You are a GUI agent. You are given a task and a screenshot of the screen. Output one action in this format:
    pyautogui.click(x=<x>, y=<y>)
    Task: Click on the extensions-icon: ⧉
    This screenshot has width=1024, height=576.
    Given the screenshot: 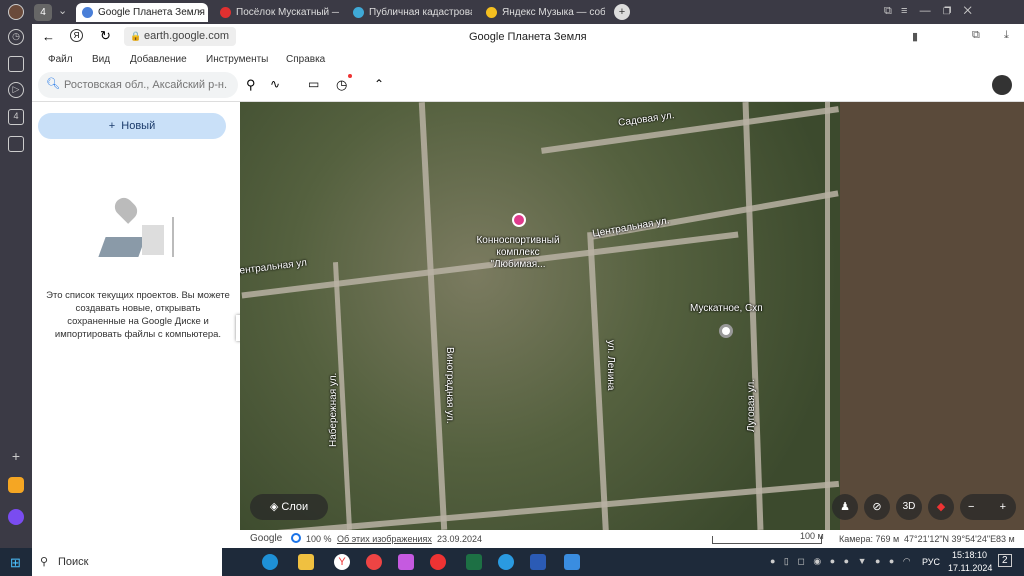 What is the action you would take?
    pyautogui.click(x=976, y=35)
    